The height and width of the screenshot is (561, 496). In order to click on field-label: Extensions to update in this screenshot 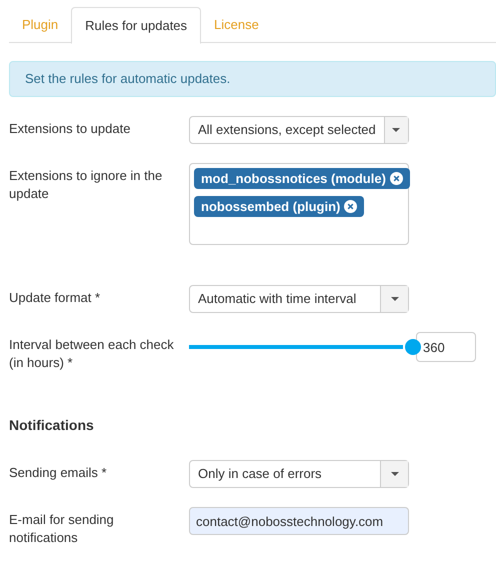, I will do `click(70, 129)`.